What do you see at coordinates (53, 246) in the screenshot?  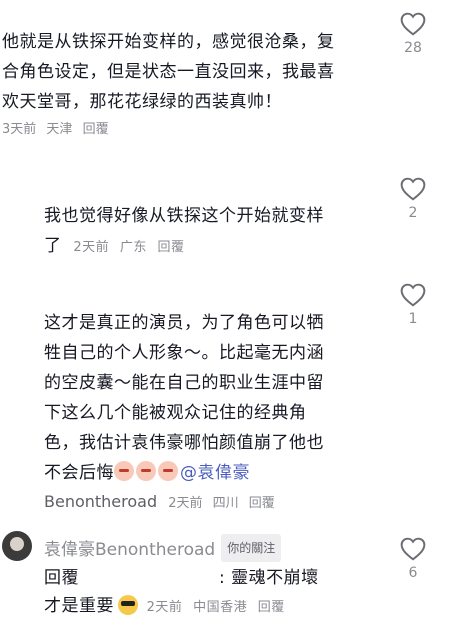 I see `comment-text-fragment: 了` at bounding box center [53, 246].